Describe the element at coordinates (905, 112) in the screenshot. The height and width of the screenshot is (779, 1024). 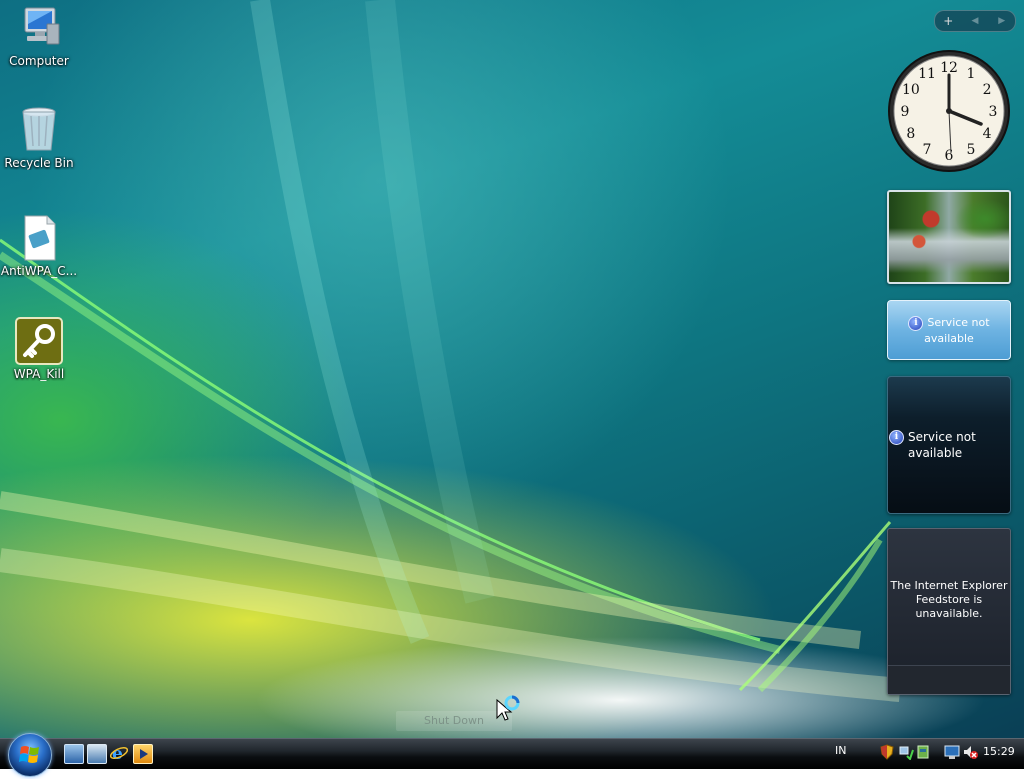
I see `clock-numeral: 9` at that location.